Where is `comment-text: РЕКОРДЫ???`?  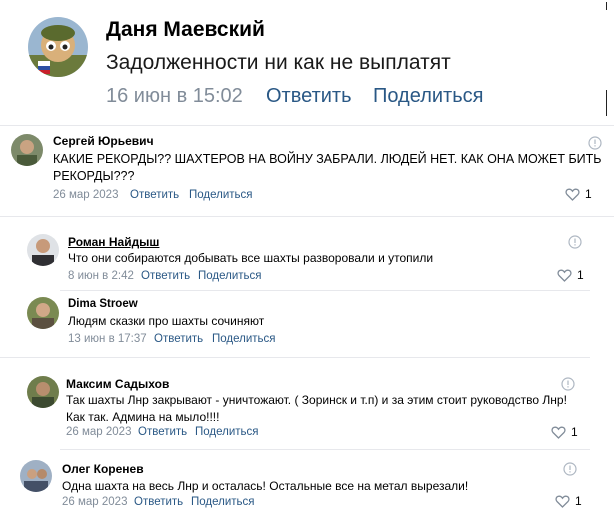 comment-text: РЕКОРДЫ??? is located at coordinates (94, 176).